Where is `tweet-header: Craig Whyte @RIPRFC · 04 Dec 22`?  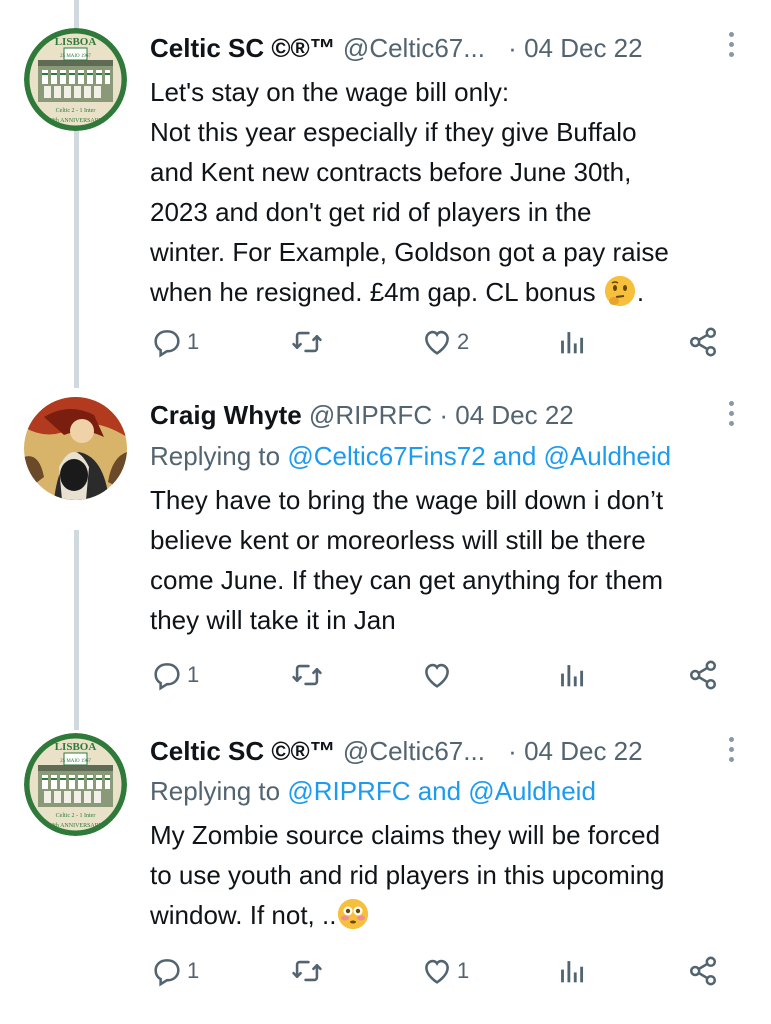 tweet-header: Craig Whyte @RIPRFC · 04 Dec 22 is located at coordinates (460, 415).